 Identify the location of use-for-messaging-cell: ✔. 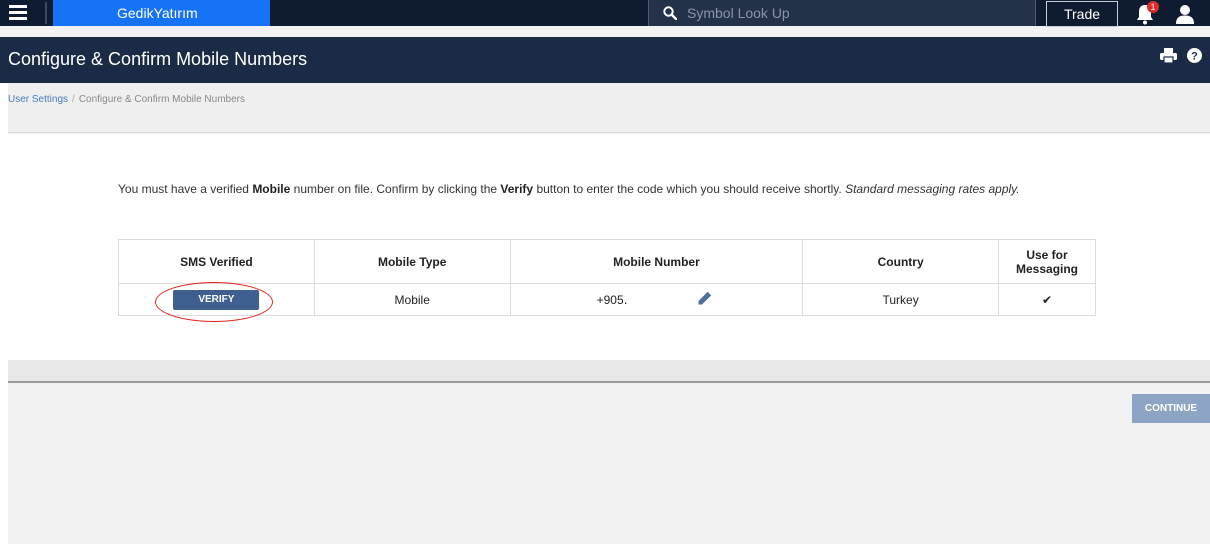
(1047, 299).